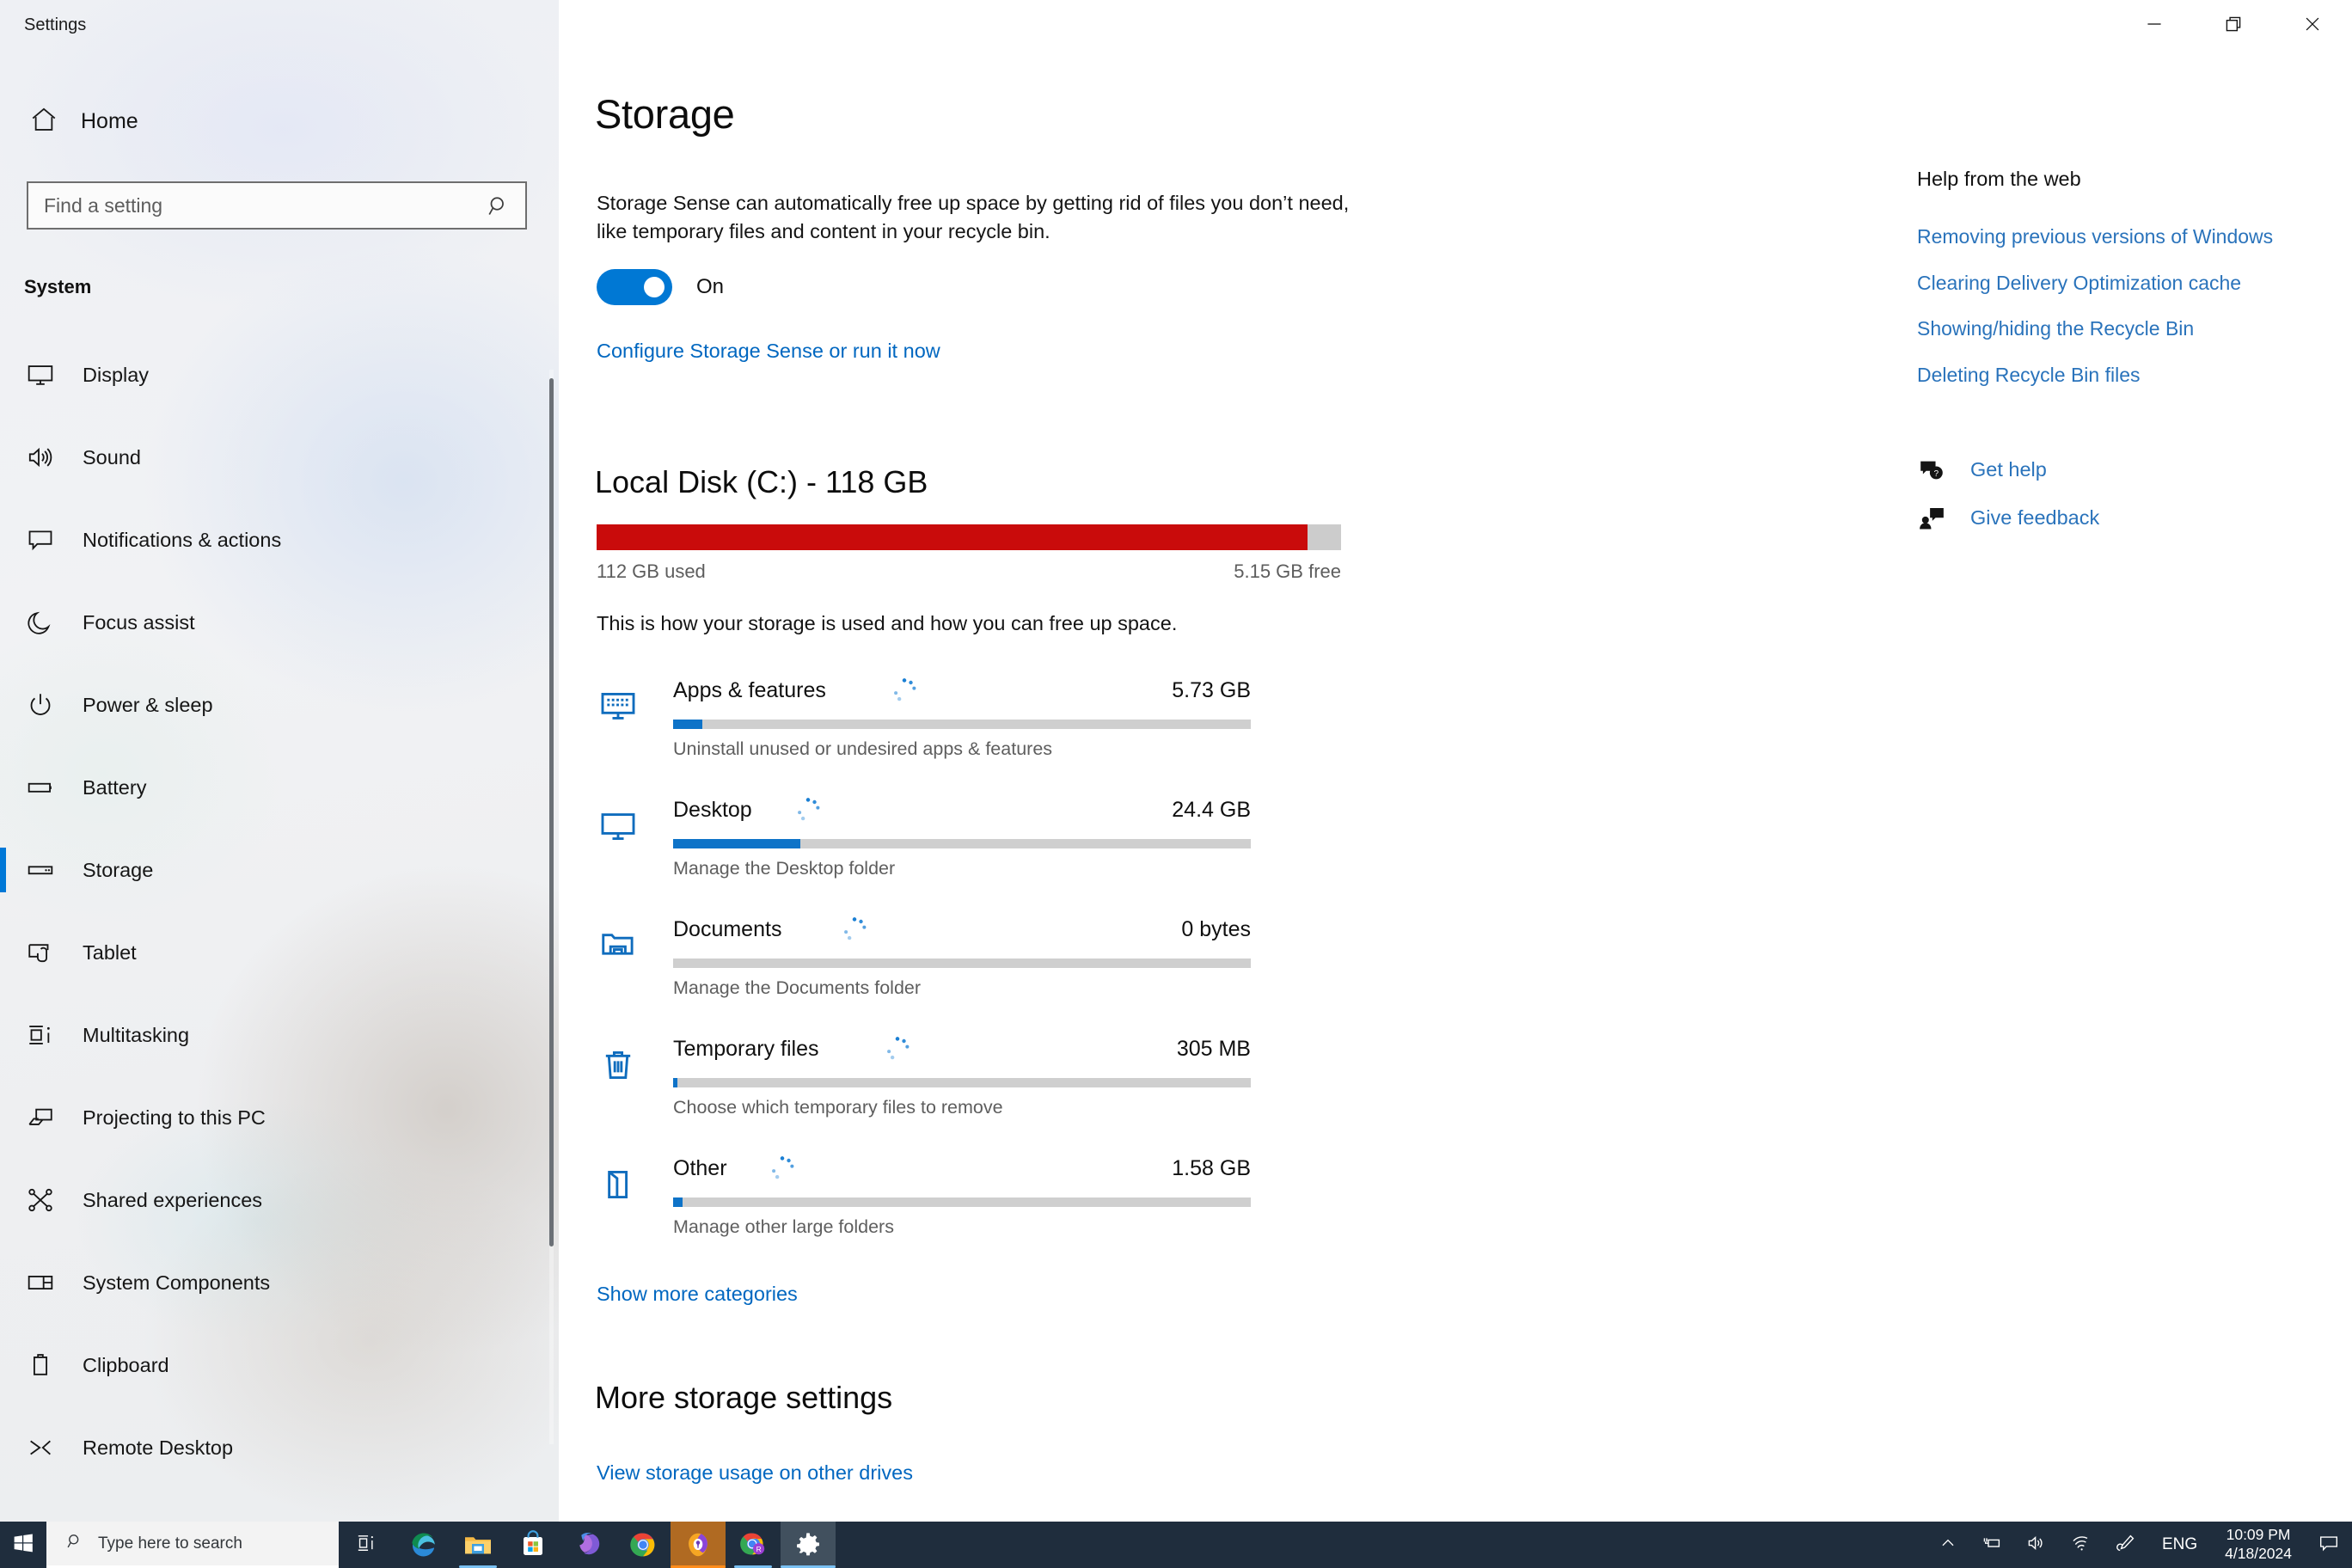  What do you see at coordinates (2329, 1545) in the screenshot?
I see `tray-notification-button` at bounding box center [2329, 1545].